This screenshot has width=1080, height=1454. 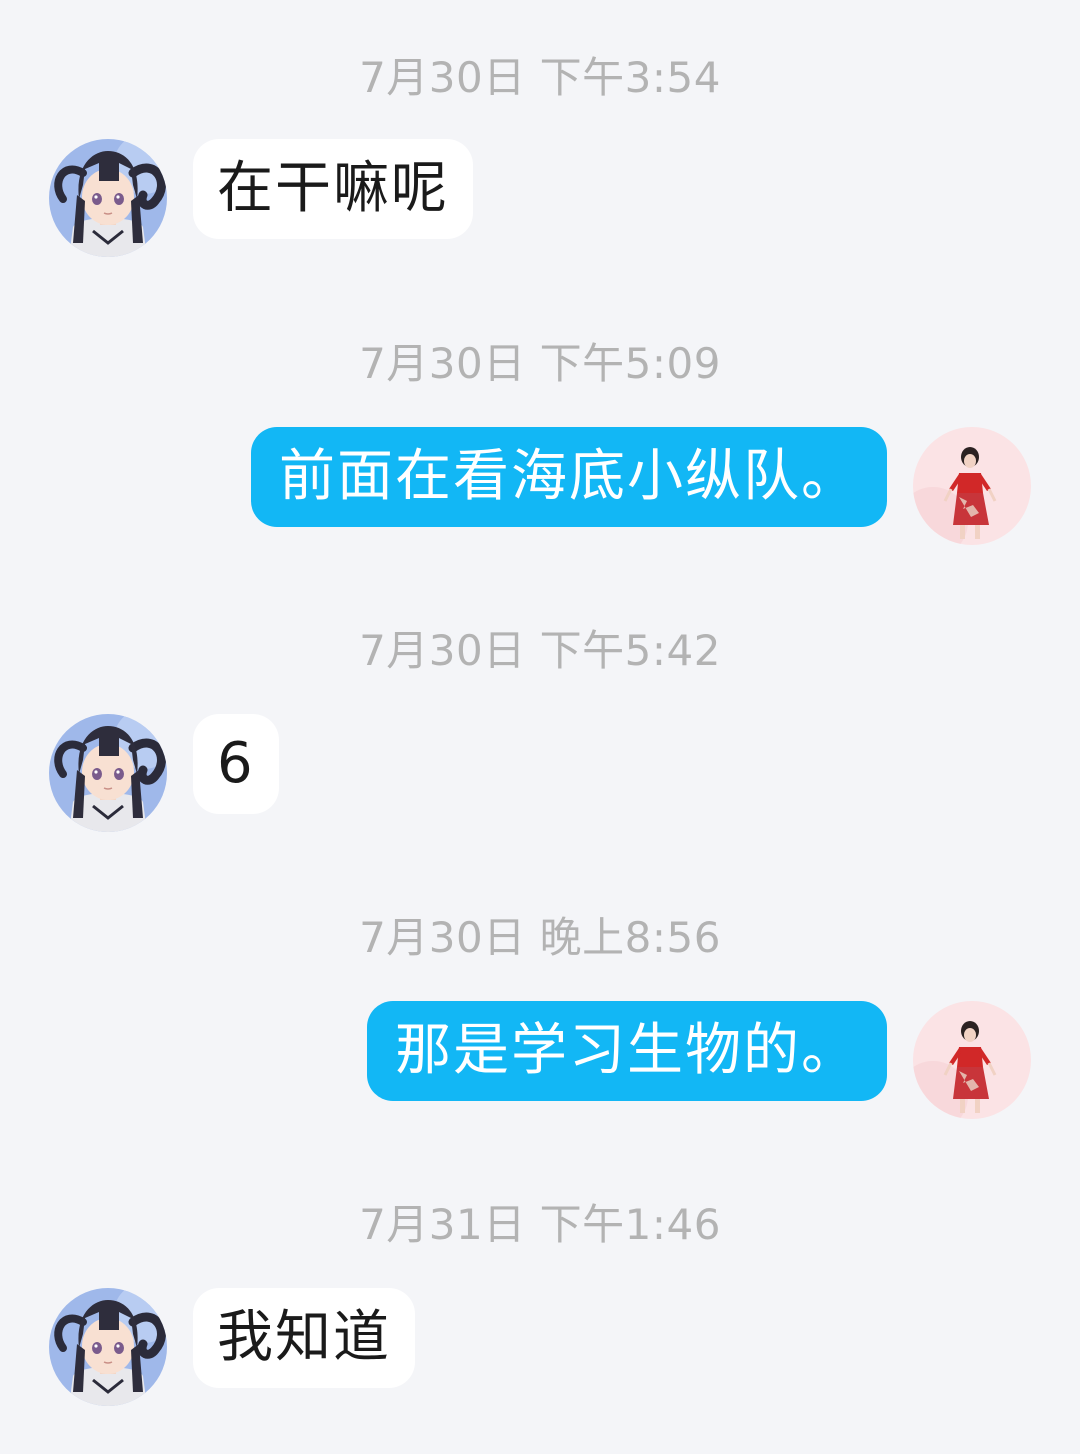 What do you see at coordinates (236, 764) in the screenshot?
I see `incoming-message-bubble: 6` at bounding box center [236, 764].